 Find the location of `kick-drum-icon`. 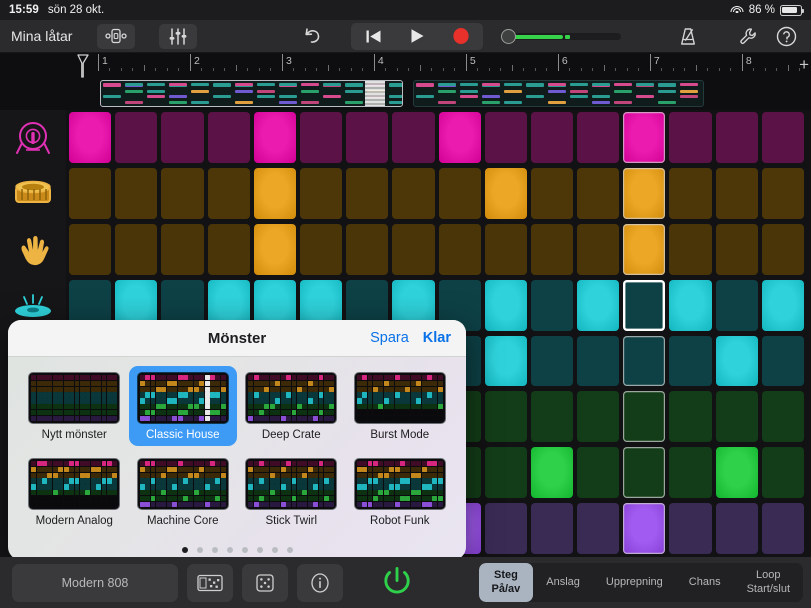

kick-drum-icon is located at coordinates (33, 138).